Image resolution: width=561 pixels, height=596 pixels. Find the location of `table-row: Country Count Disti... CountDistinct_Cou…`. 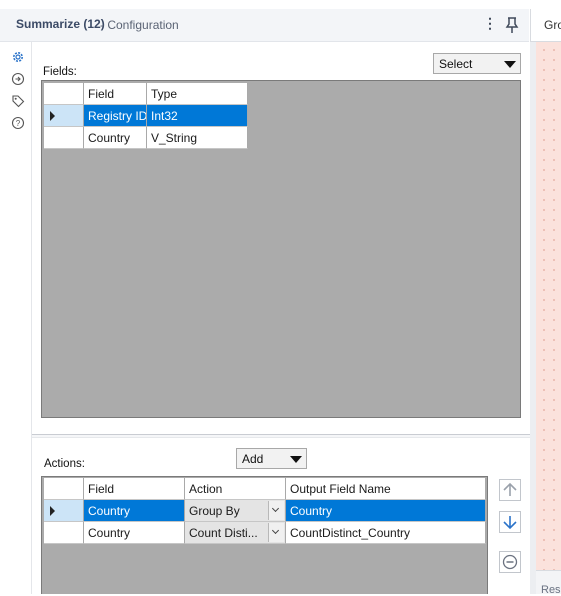

table-row: Country Count Disti... CountDistinct_Cou… is located at coordinates (265, 533).